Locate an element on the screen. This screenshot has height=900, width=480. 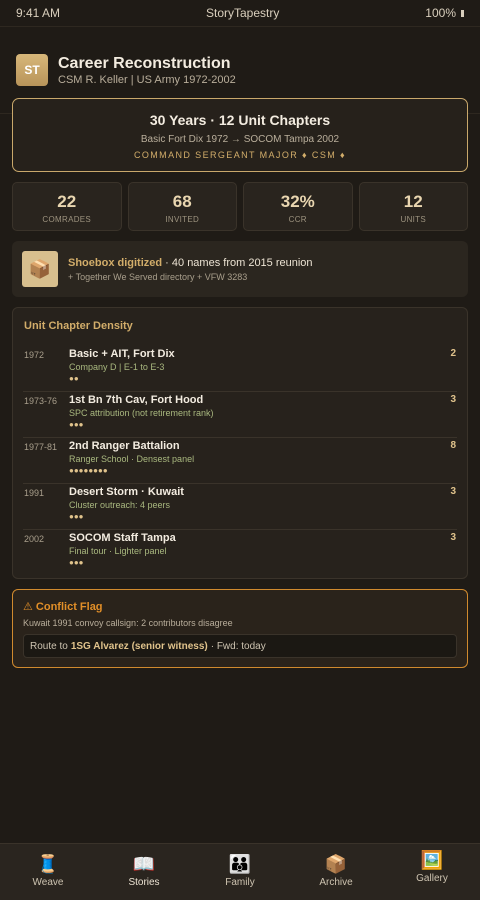
shoebox-strong: Shoebox digitized is located at coordinates (115, 262).